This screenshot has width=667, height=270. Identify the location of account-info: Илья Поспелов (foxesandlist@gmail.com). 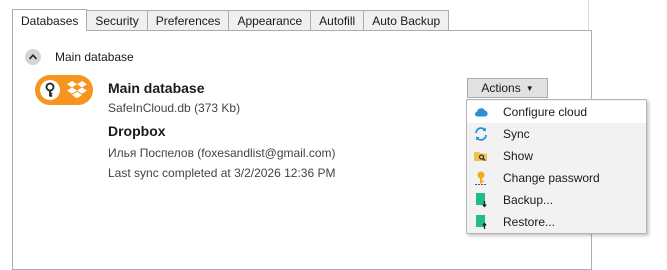
(222, 153).